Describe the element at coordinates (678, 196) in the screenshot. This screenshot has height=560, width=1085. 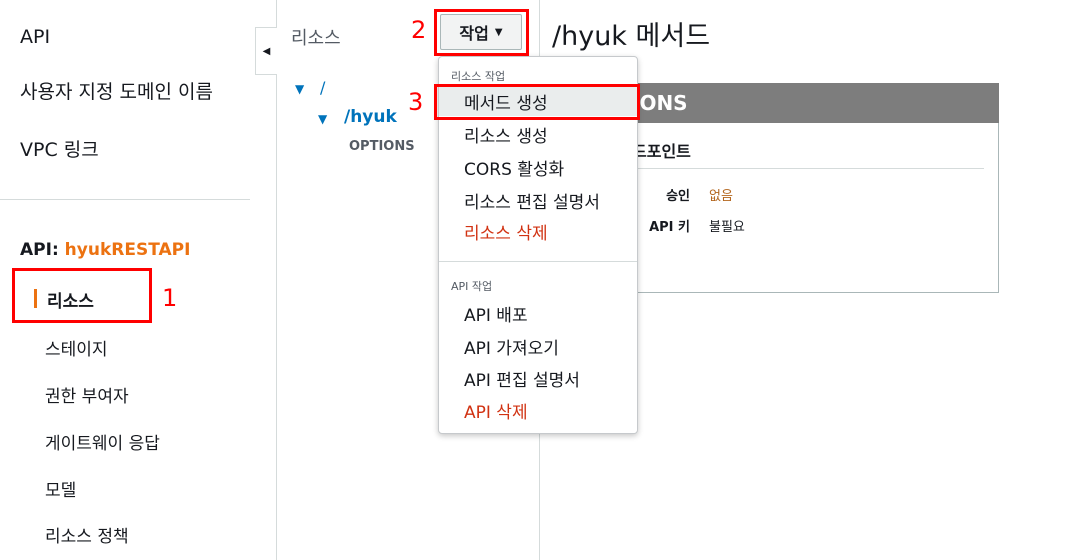
I see `authorization-label: 승인` at that location.